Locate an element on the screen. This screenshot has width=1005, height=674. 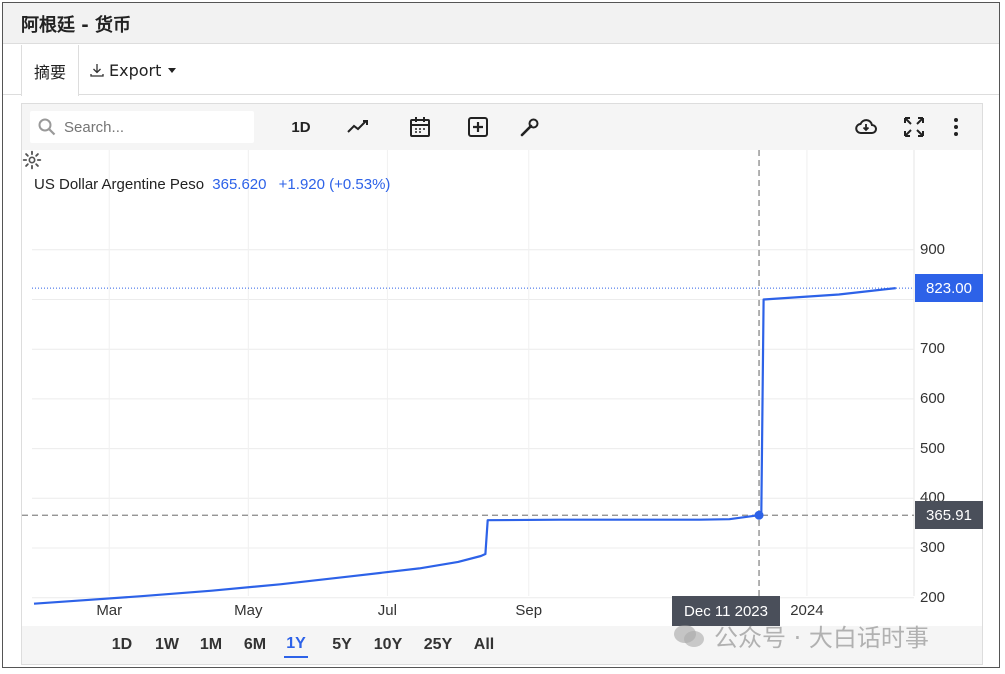
range-button-1w: 1W is located at coordinates (167, 645).